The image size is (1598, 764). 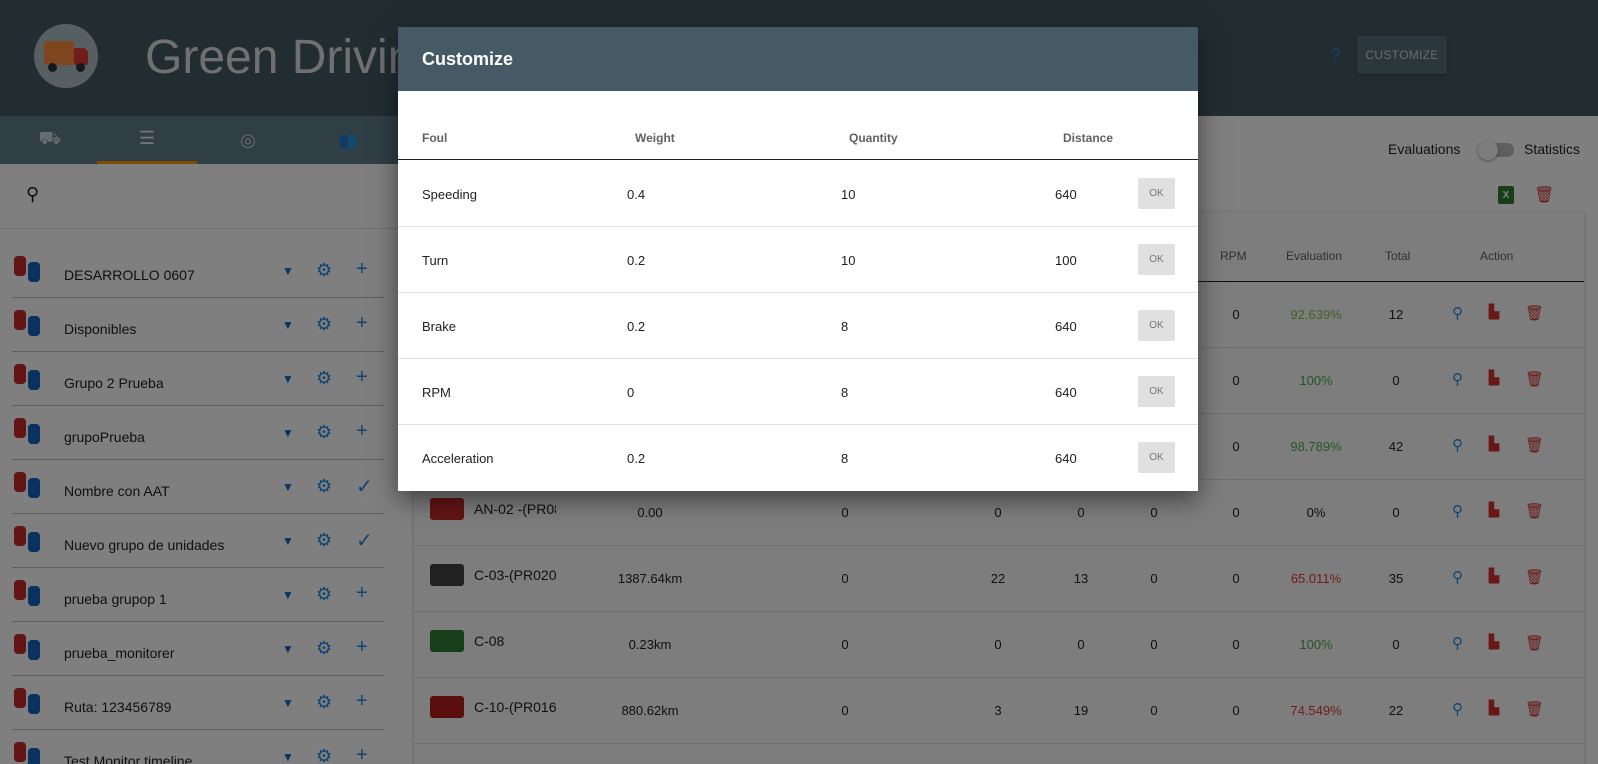 What do you see at coordinates (468, 58) in the screenshot?
I see `dialog-title: Customize` at bounding box center [468, 58].